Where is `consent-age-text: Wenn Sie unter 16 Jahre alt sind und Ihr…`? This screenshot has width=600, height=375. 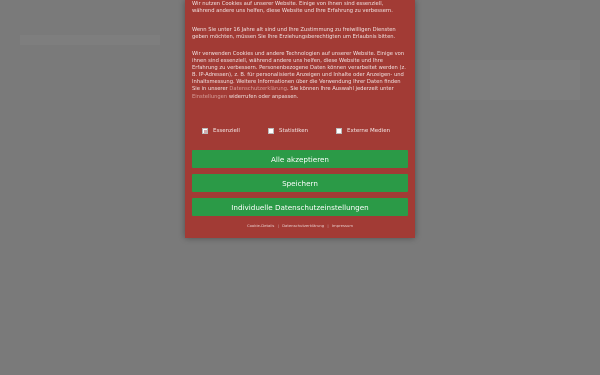
consent-age-text: Wenn Sie unter 16 Jahre alt sind und Ihr… is located at coordinates (294, 34).